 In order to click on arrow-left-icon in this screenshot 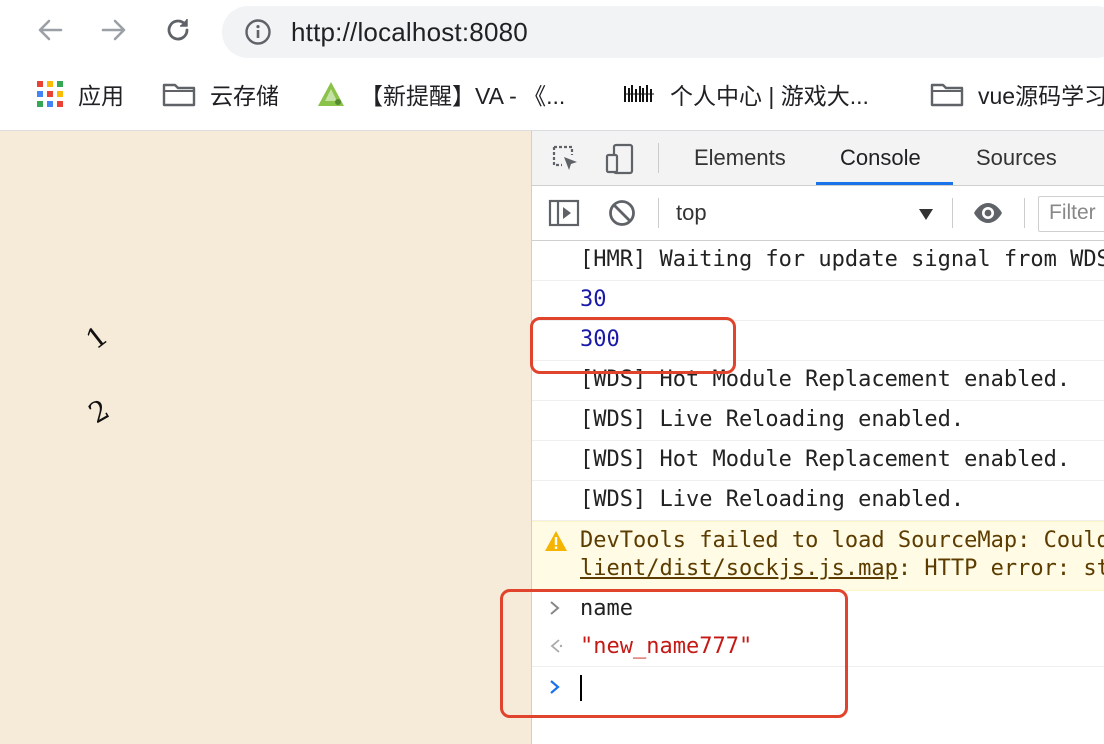, I will do `click(50, 30)`.